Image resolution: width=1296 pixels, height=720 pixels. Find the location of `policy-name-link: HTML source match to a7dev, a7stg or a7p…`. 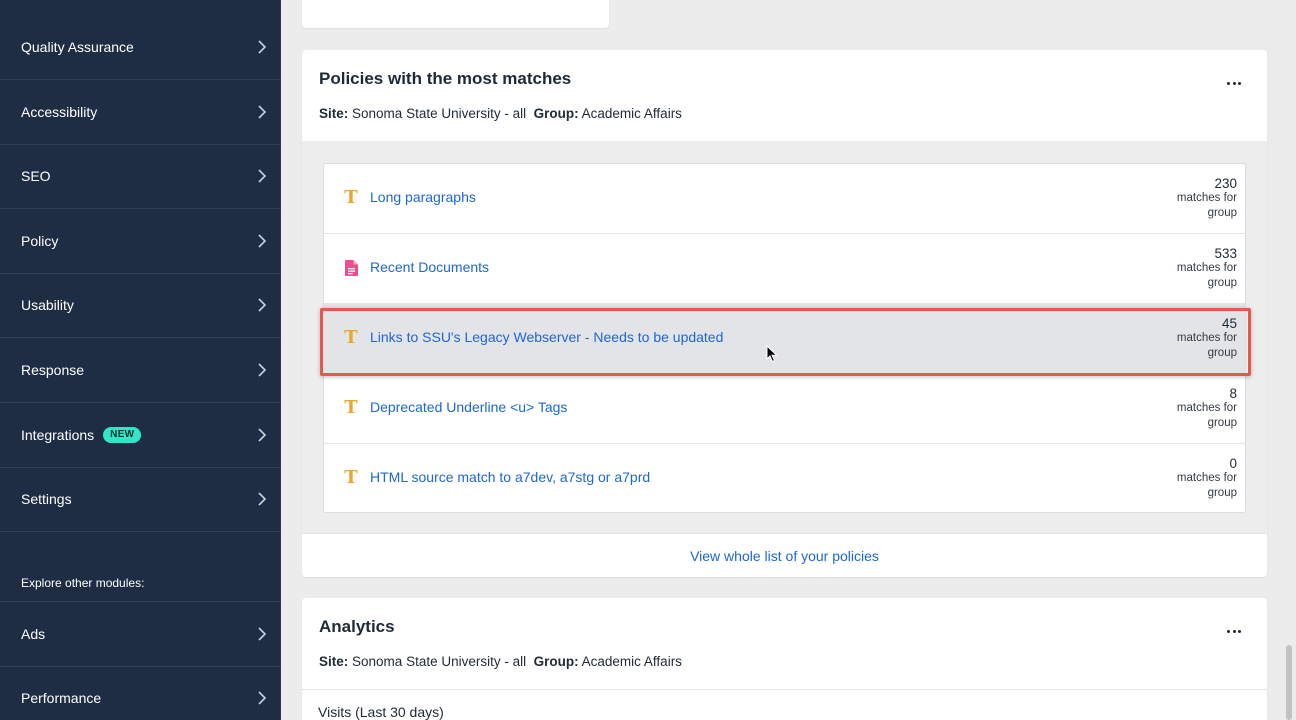

policy-name-link: HTML source match to a7dev, a7stg or a7p… is located at coordinates (510, 477).